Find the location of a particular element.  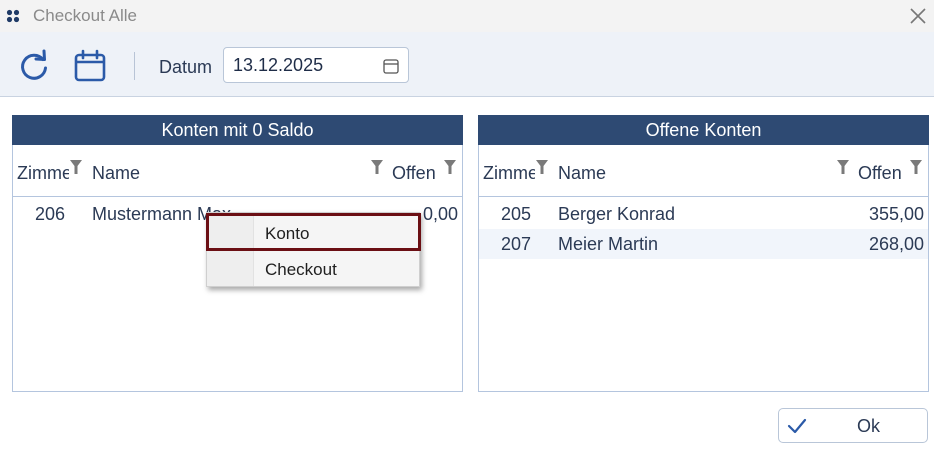

panel-header: Offene Konten is located at coordinates (703, 130).